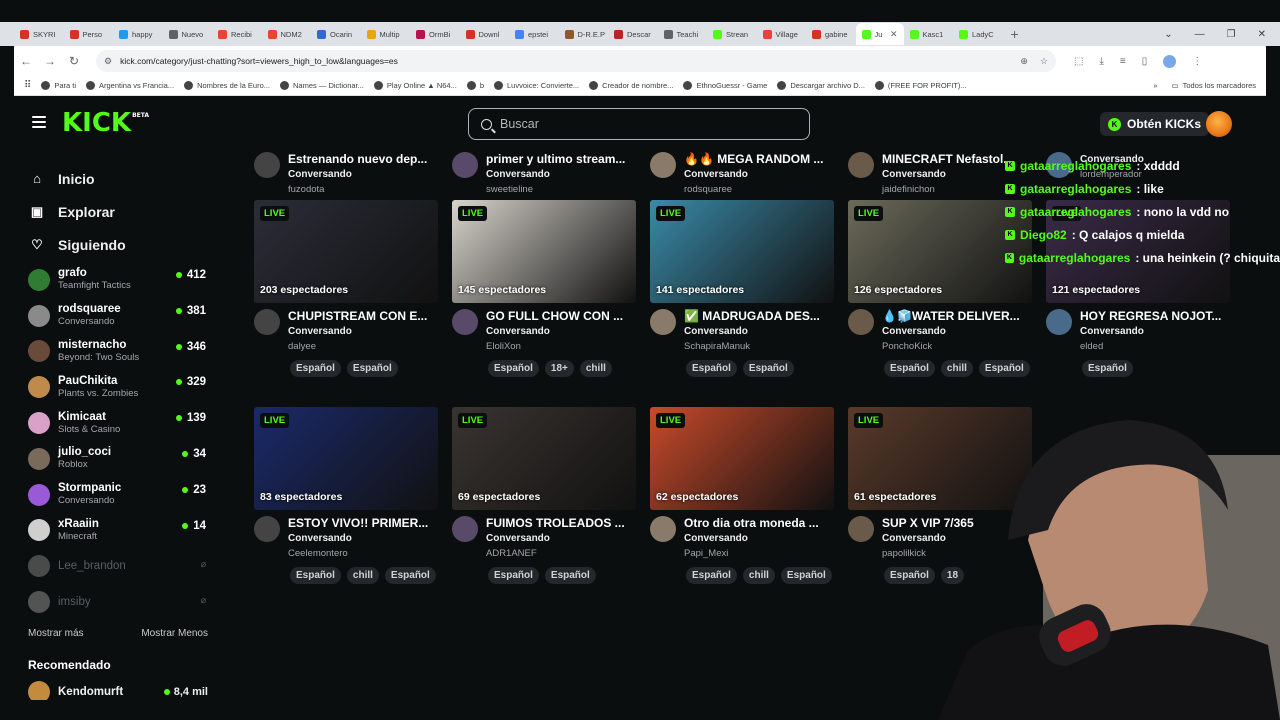  I want to click on stream-thumbnail: LIVE 203 espectadores, so click(346, 251).